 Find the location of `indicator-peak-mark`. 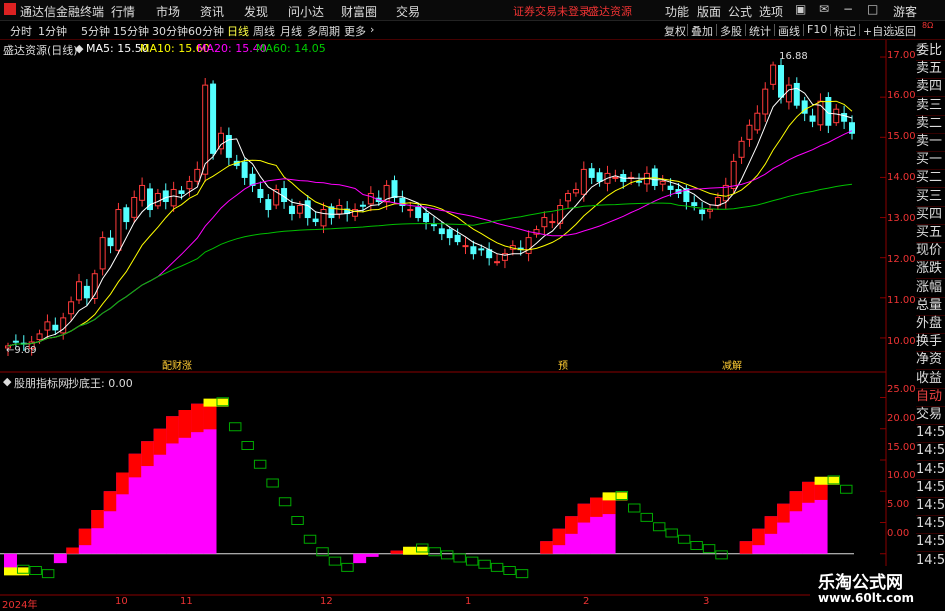

indicator-peak-mark is located at coordinates (16, 571).